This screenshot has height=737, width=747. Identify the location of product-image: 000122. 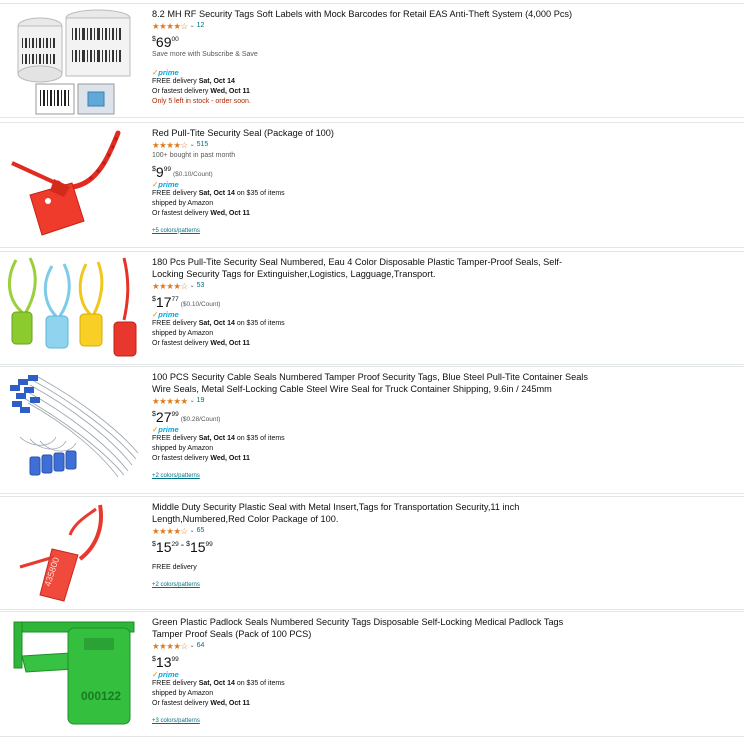
(73, 674).